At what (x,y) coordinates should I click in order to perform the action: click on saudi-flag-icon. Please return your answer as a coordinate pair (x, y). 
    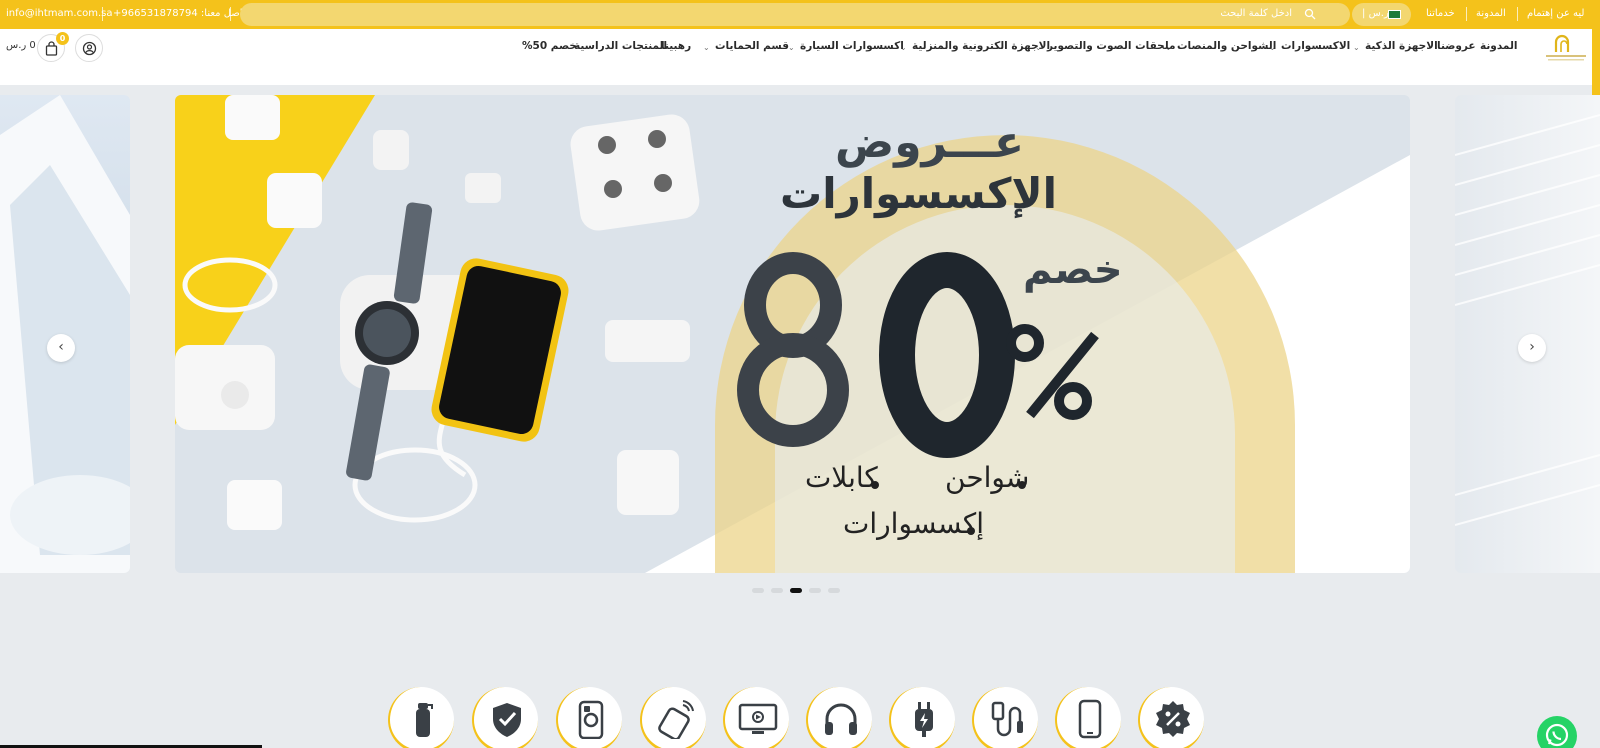
    Looking at the image, I should click on (1394, 14).